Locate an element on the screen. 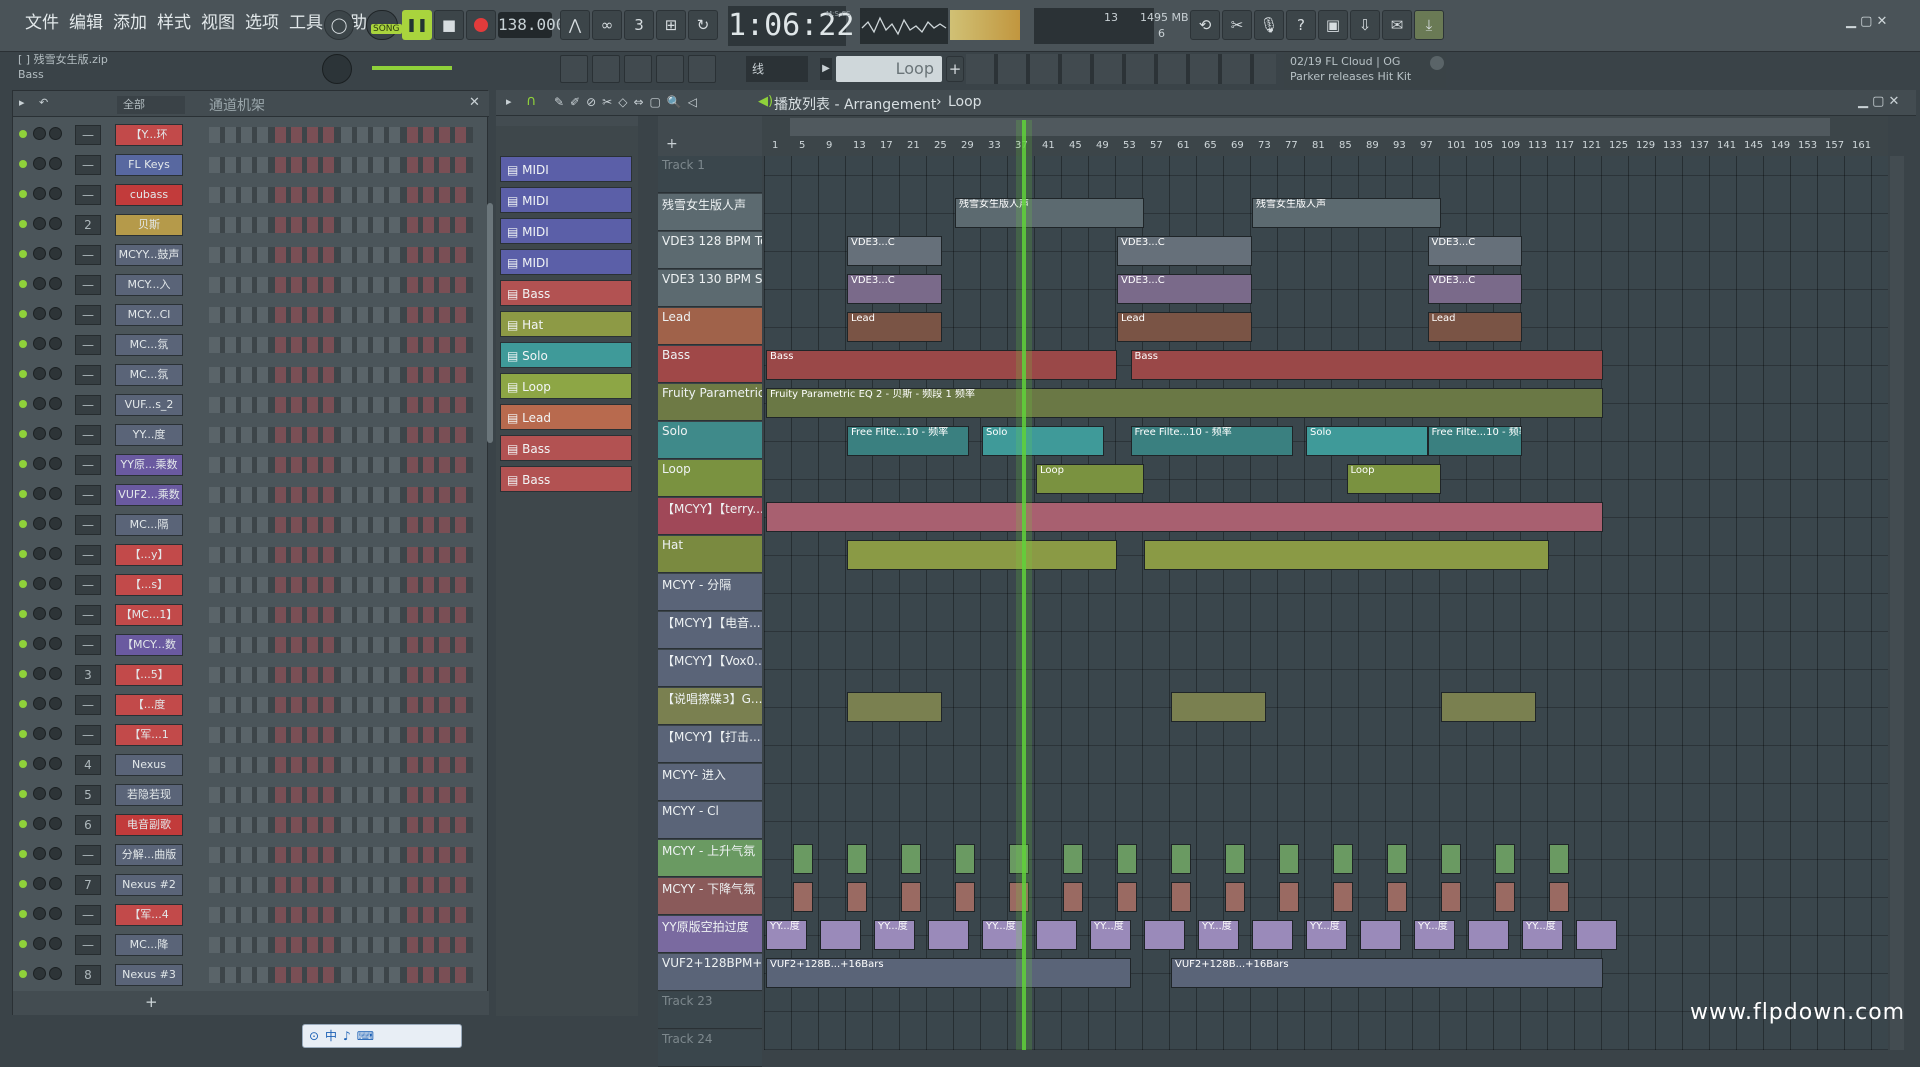 Image resolution: width=1920 pixels, height=1067 pixels. track-header: Hat is located at coordinates (710, 554).